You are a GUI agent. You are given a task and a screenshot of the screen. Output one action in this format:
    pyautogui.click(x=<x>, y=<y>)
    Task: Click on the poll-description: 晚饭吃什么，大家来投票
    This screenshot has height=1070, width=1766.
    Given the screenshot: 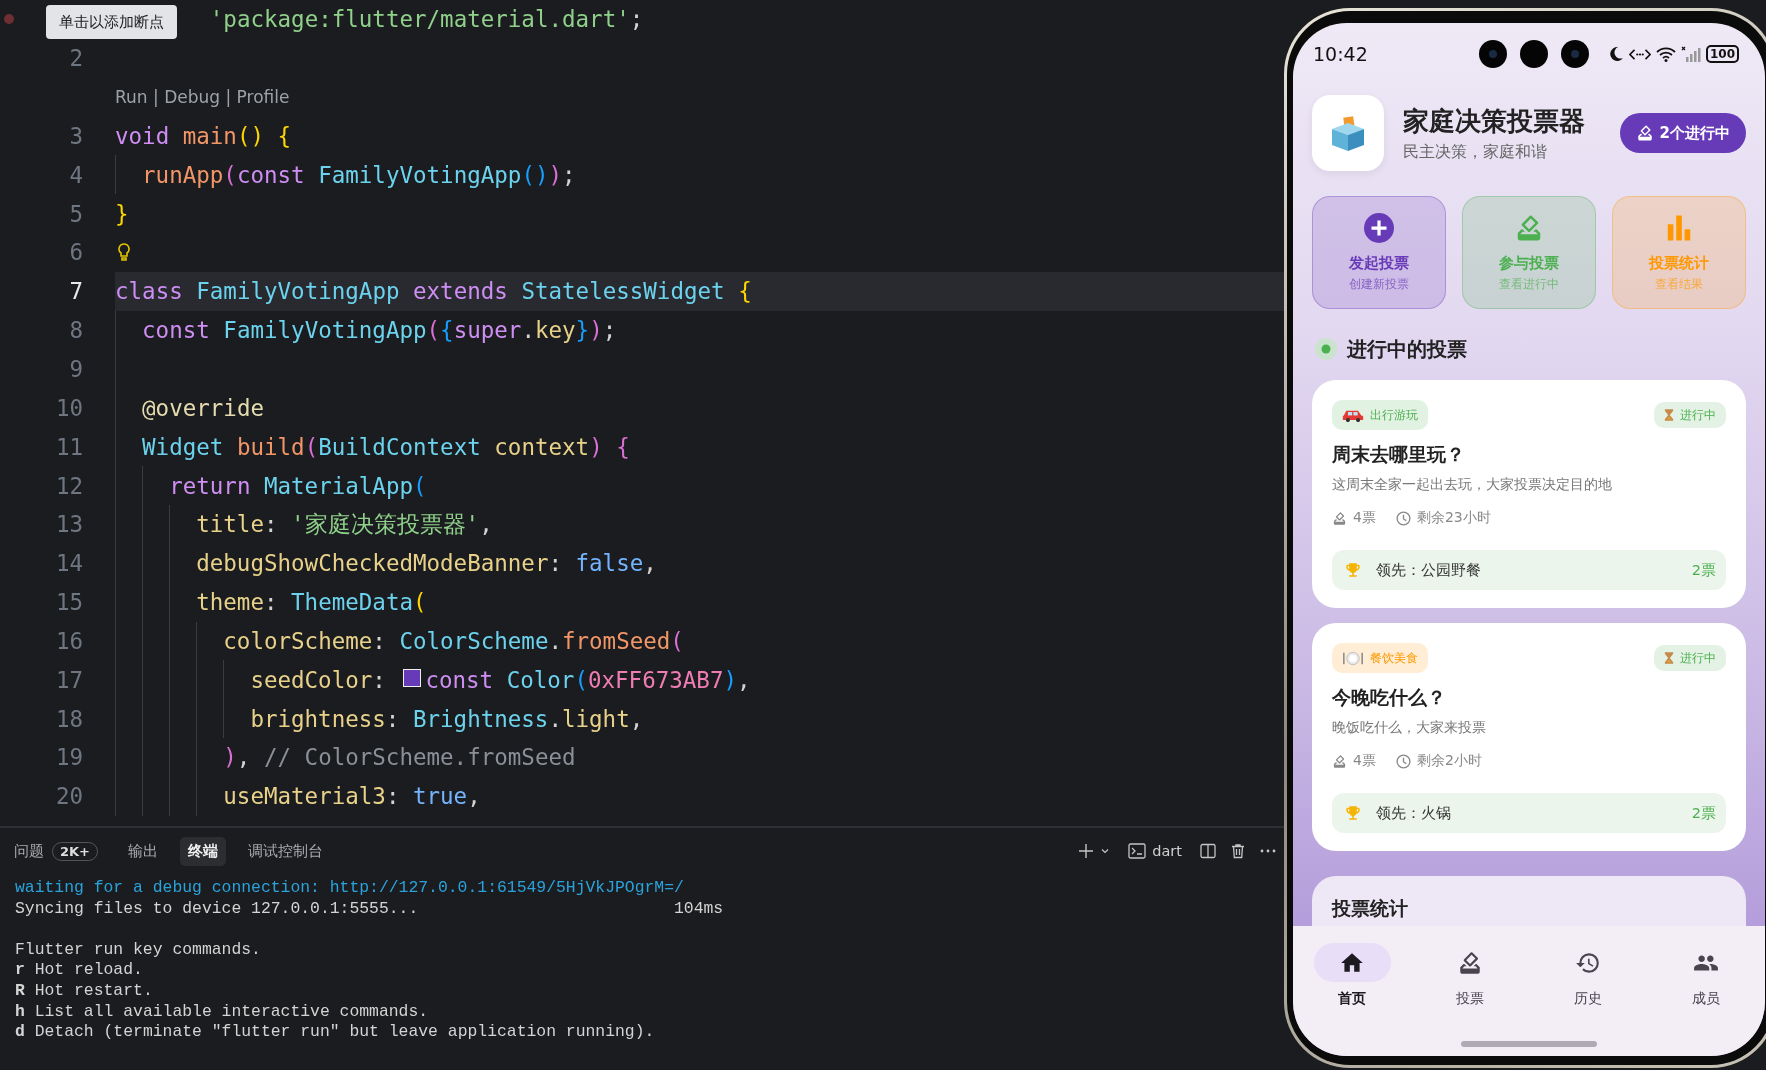 What is the action you would take?
    pyautogui.click(x=1409, y=728)
    